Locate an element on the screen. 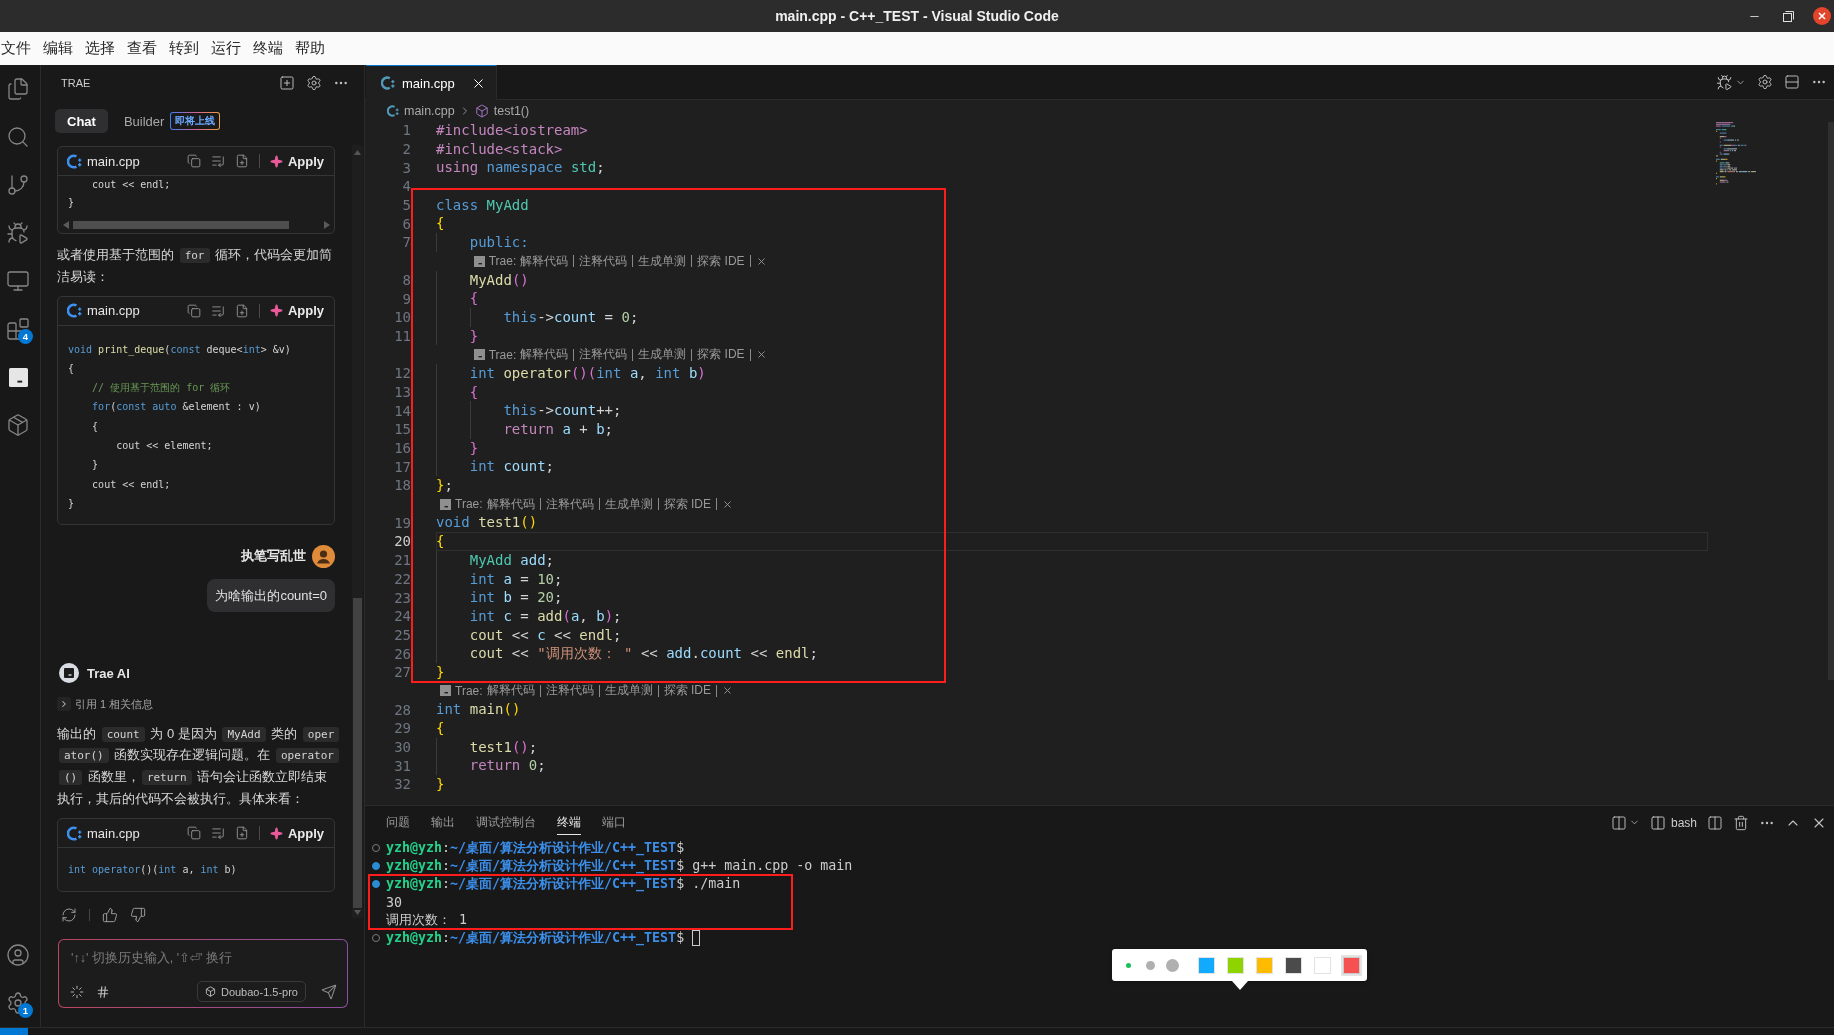  message-input: '↑↓' 切换历史输入, '⇧⏎' 换行 is located at coordinates (203, 958).